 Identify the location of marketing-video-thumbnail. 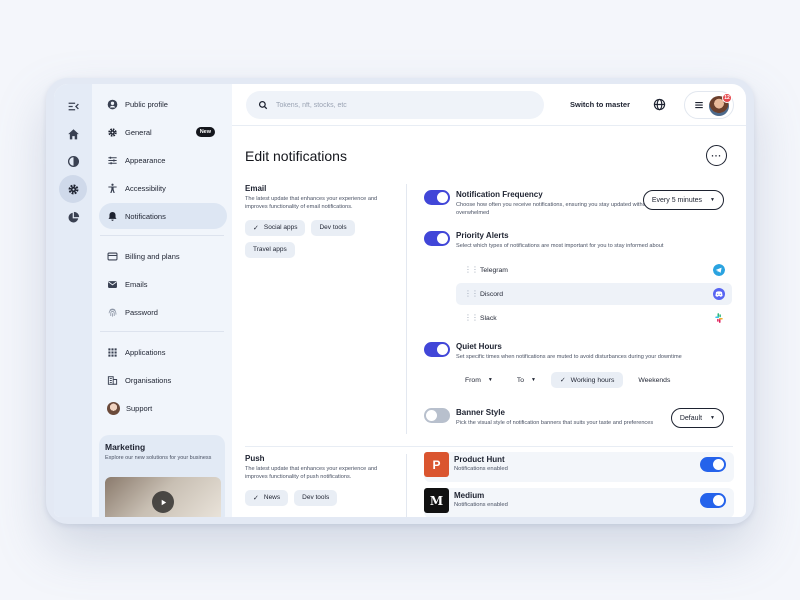
(163, 497).